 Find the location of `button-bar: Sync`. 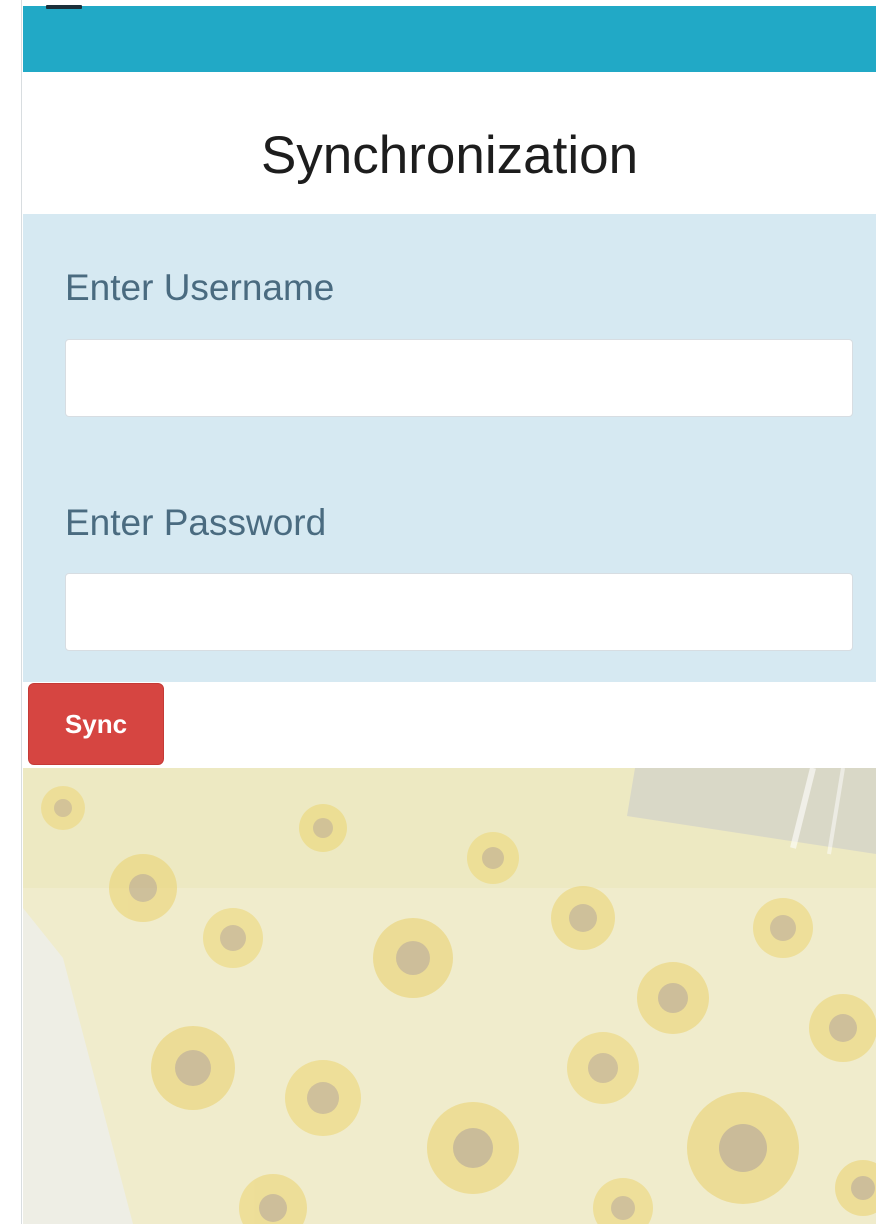

button-bar: Sync is located at coordinates (449, 725).